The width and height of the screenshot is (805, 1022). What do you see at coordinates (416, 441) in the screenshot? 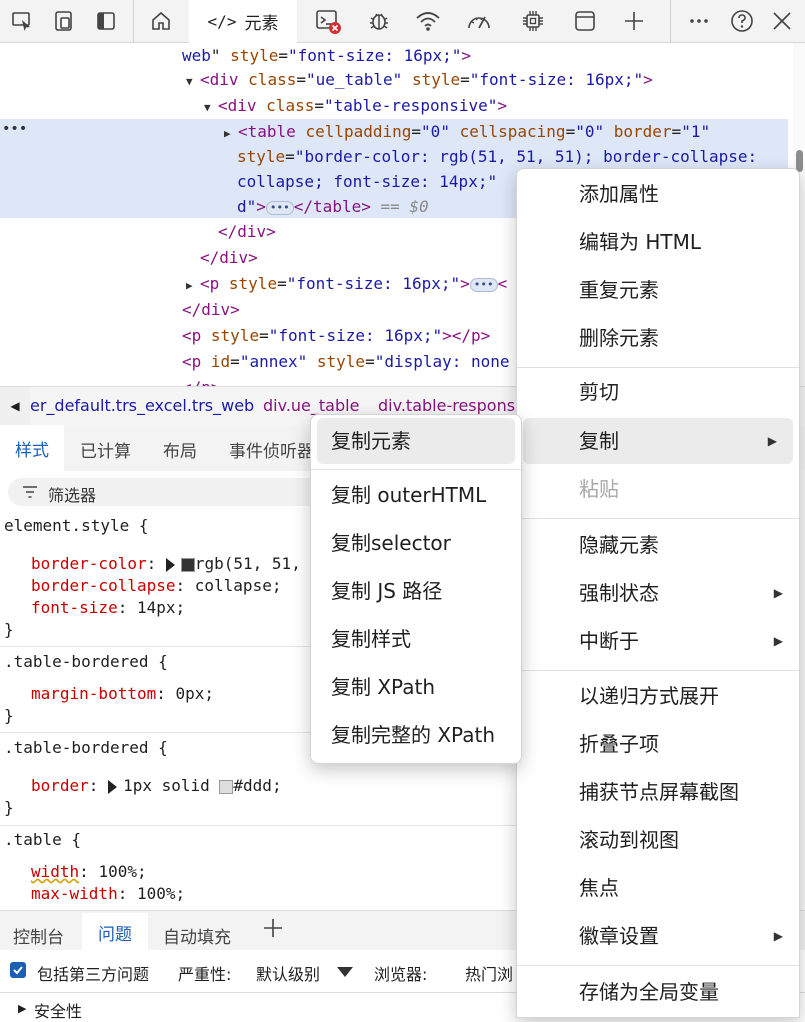
I see `menu-item-copy-element: 复制元素` at bounding box center [416, 441].